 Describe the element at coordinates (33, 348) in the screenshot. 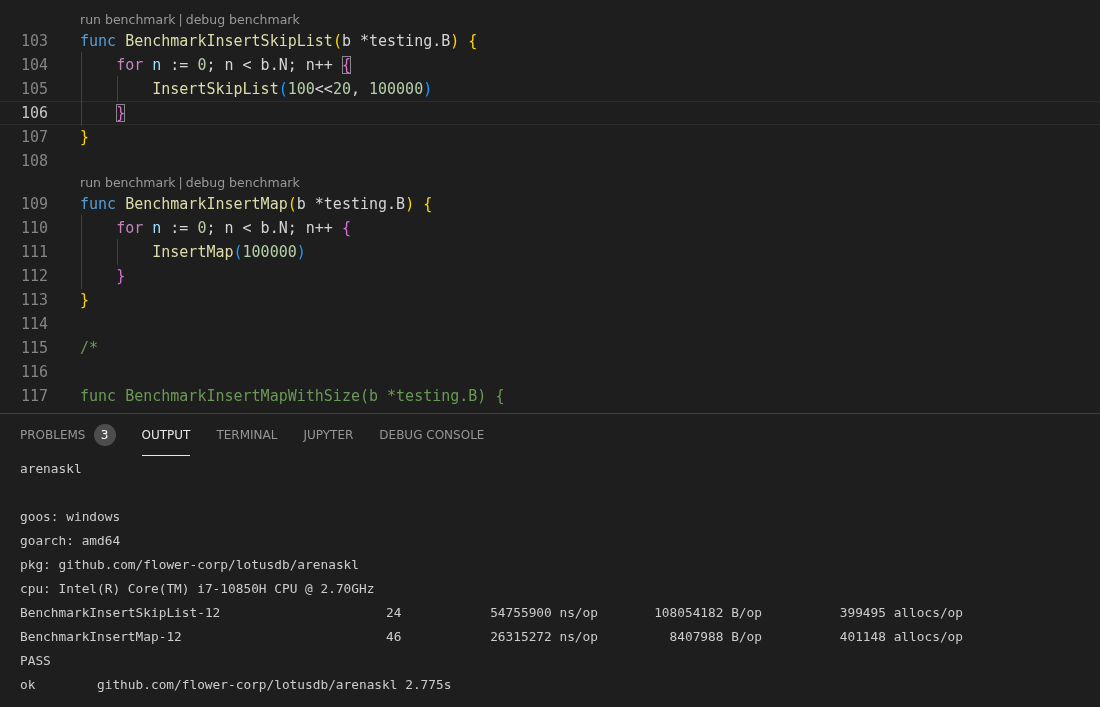

I see `line-number: 115` at that location.